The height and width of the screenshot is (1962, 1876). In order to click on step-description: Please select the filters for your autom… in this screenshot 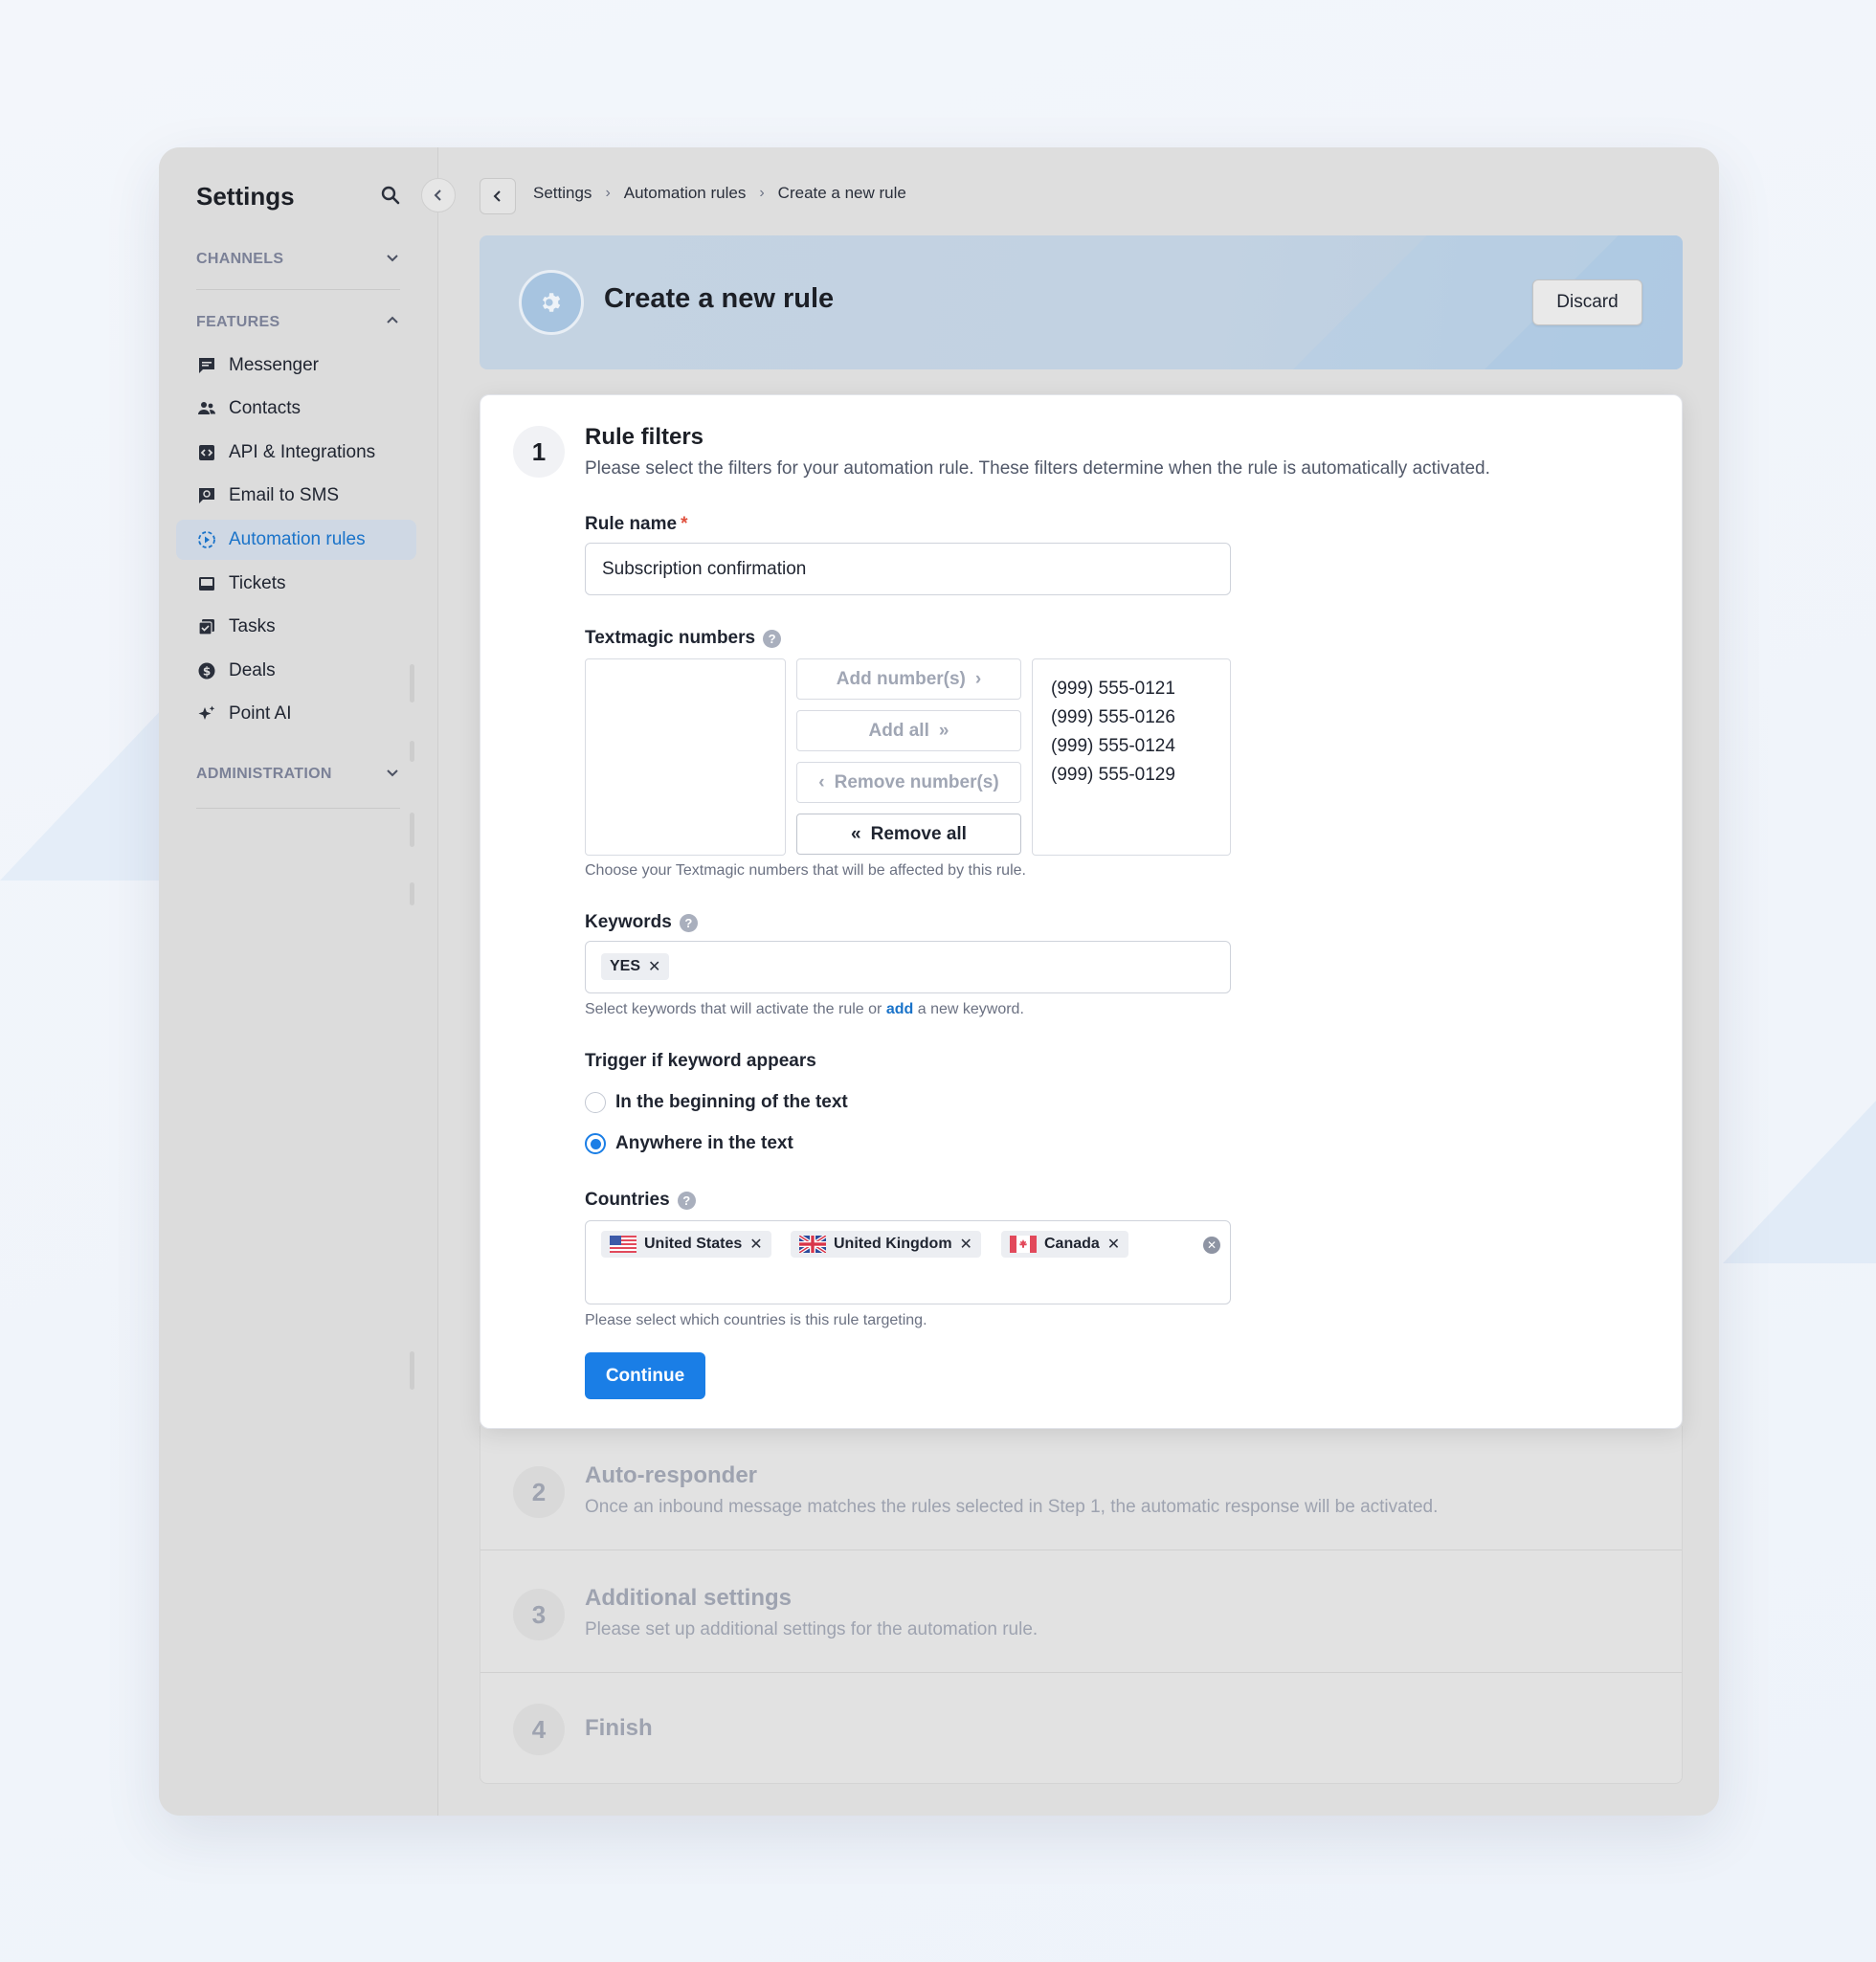, I will do `click(1037, 468)`.